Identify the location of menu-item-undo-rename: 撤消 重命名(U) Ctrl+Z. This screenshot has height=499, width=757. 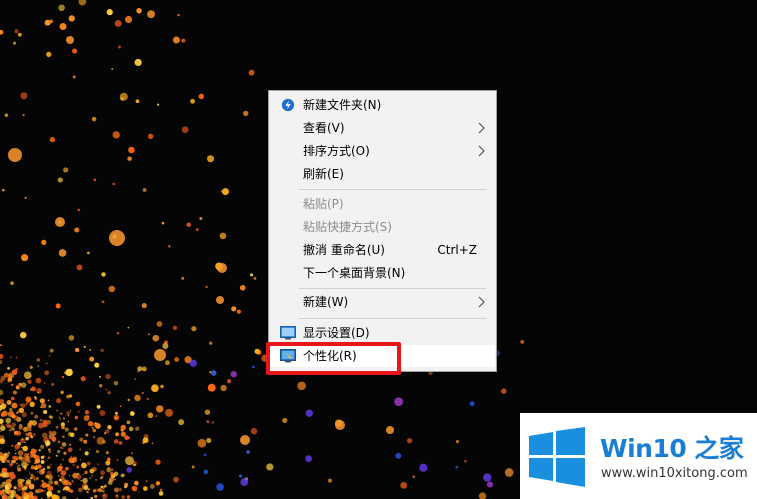
(382, 250).